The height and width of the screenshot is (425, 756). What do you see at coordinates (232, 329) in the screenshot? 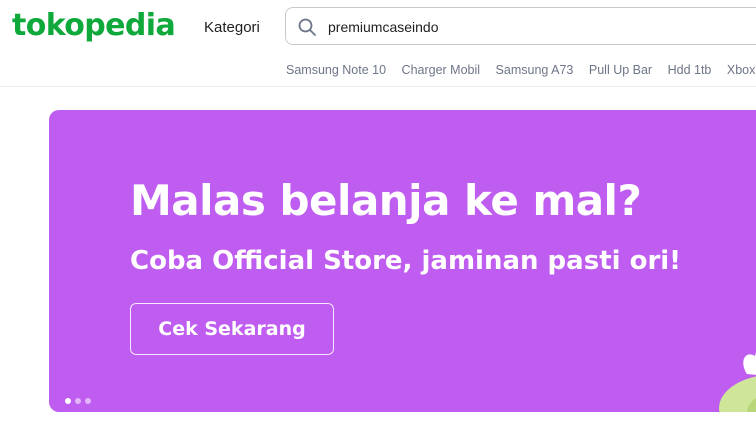
I see `cek-sekarang-button: Cek Sekarang` at bounding box center [232, 329].